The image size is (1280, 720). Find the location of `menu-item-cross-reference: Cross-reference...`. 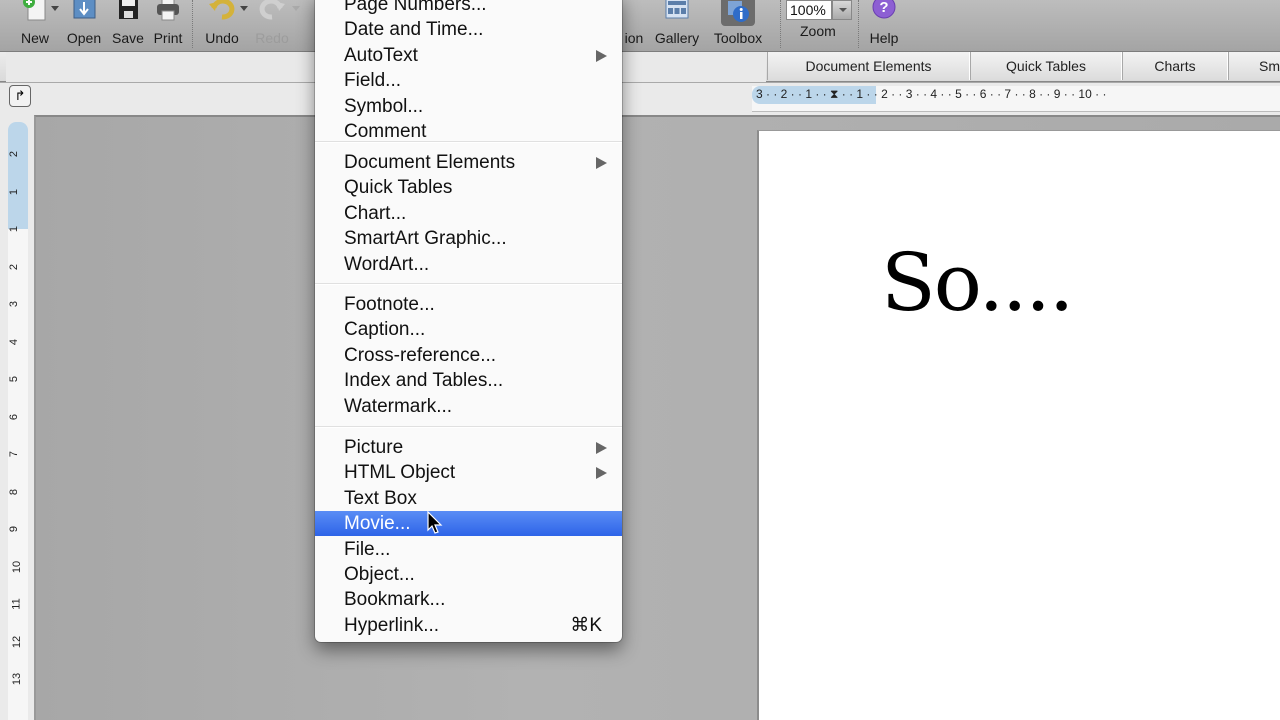

menu-item-cross-reference: Cross-reference... is located at coordinates (468, 355).